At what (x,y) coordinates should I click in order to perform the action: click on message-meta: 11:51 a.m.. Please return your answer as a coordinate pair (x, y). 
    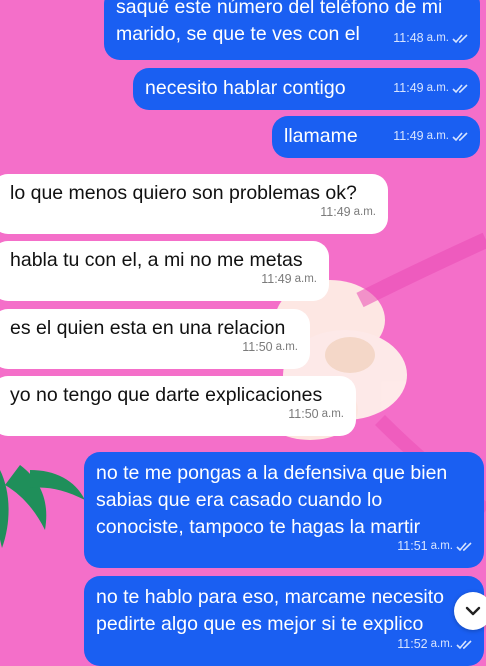
    Looking at the image, I should click on (435, 546).